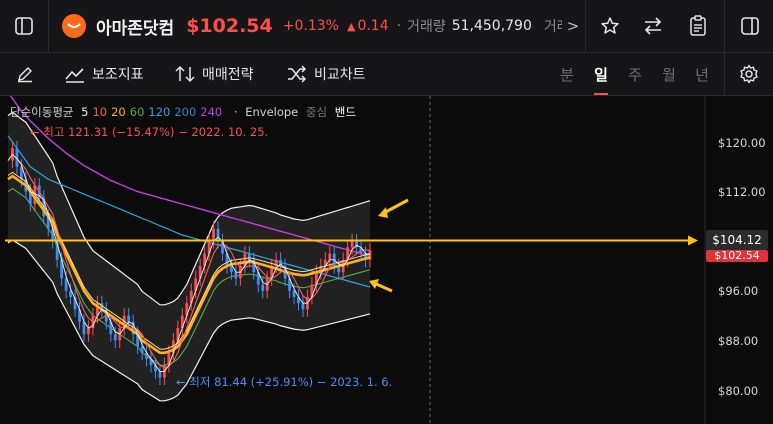 Image resolution: width=773 pixels, height=424 pixels. Describe the element at coordinates (135, 28) in the screenshot. I see `stock-name: 아마존닷컴` at that location.